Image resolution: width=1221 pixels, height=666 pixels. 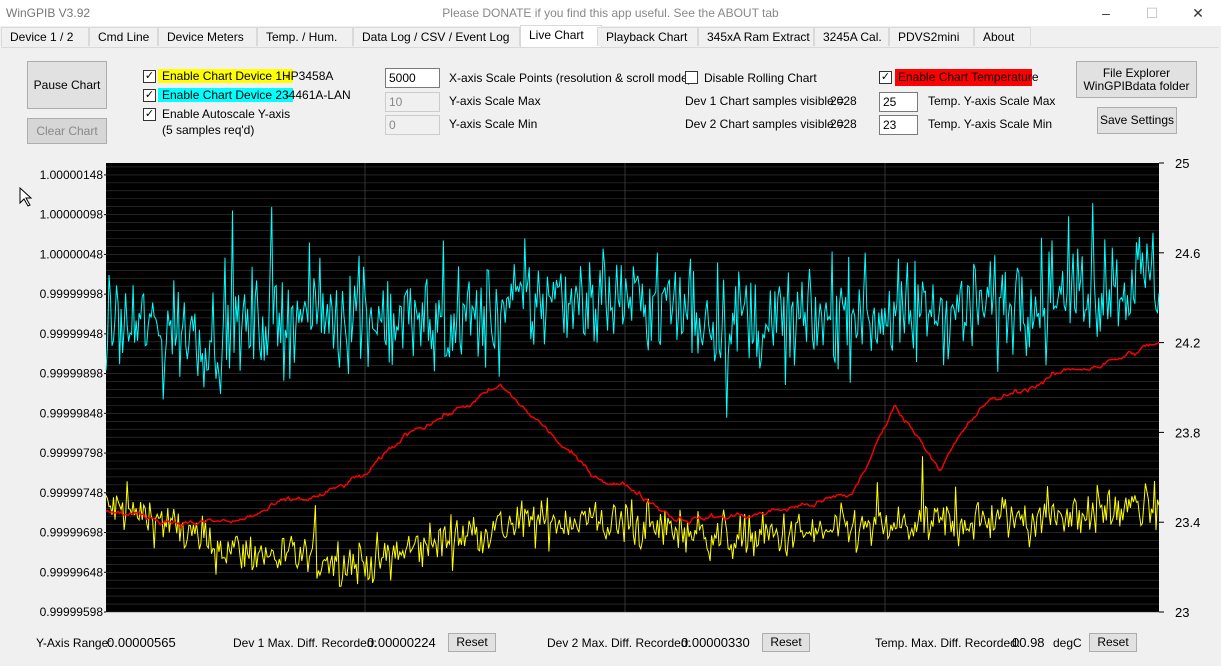 What do you see at coordinates (619, 643) in the screenshot?
I see `dev2-diff-label: Dev 2 Max. Diff. Recorded:` at bounding box center [619, 643].